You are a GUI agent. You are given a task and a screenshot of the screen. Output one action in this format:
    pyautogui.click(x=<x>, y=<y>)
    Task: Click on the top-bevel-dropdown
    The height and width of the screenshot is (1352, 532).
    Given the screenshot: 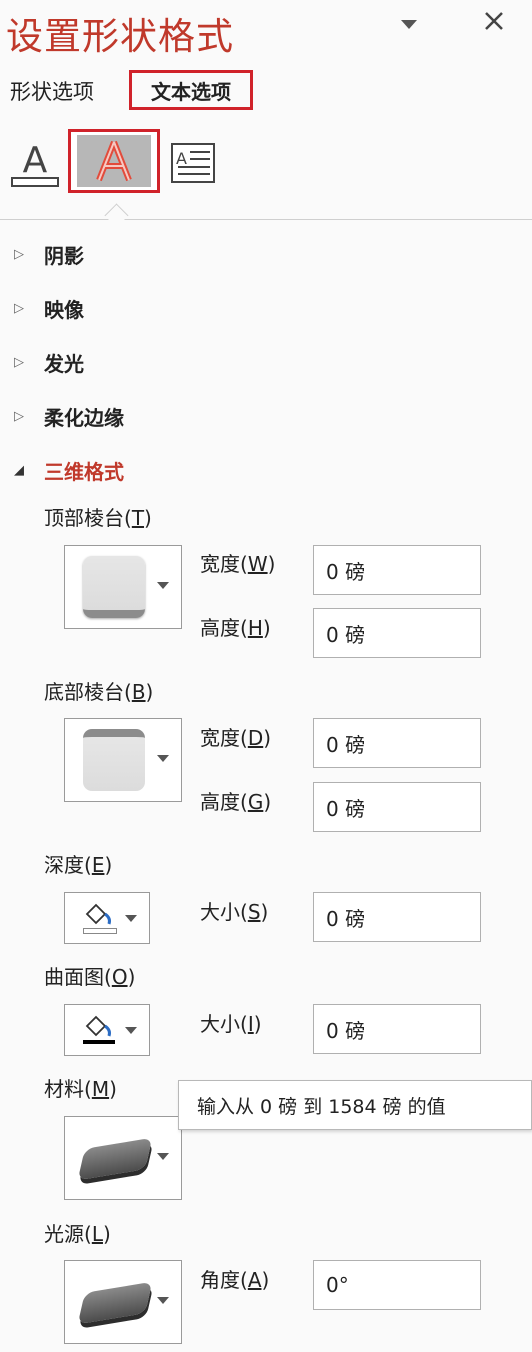 What is the action you would take?
    pyautogui.click(x=123, y=587)
    